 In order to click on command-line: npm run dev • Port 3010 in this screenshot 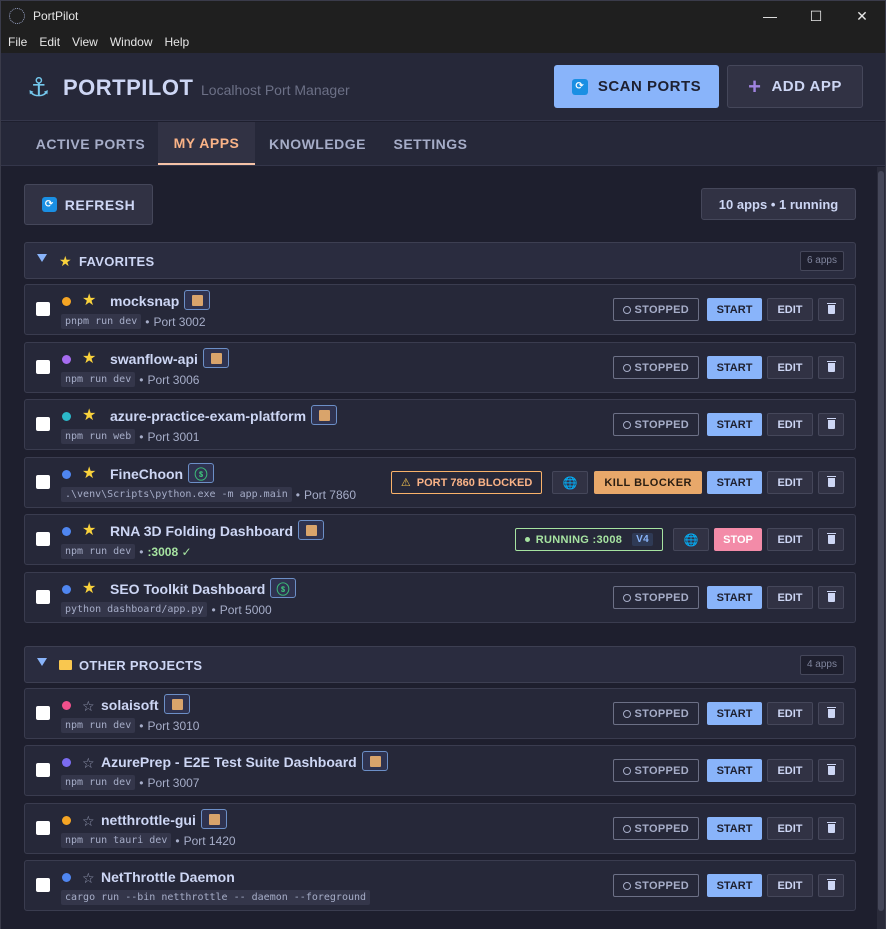, I will do `click(130, 725)`.